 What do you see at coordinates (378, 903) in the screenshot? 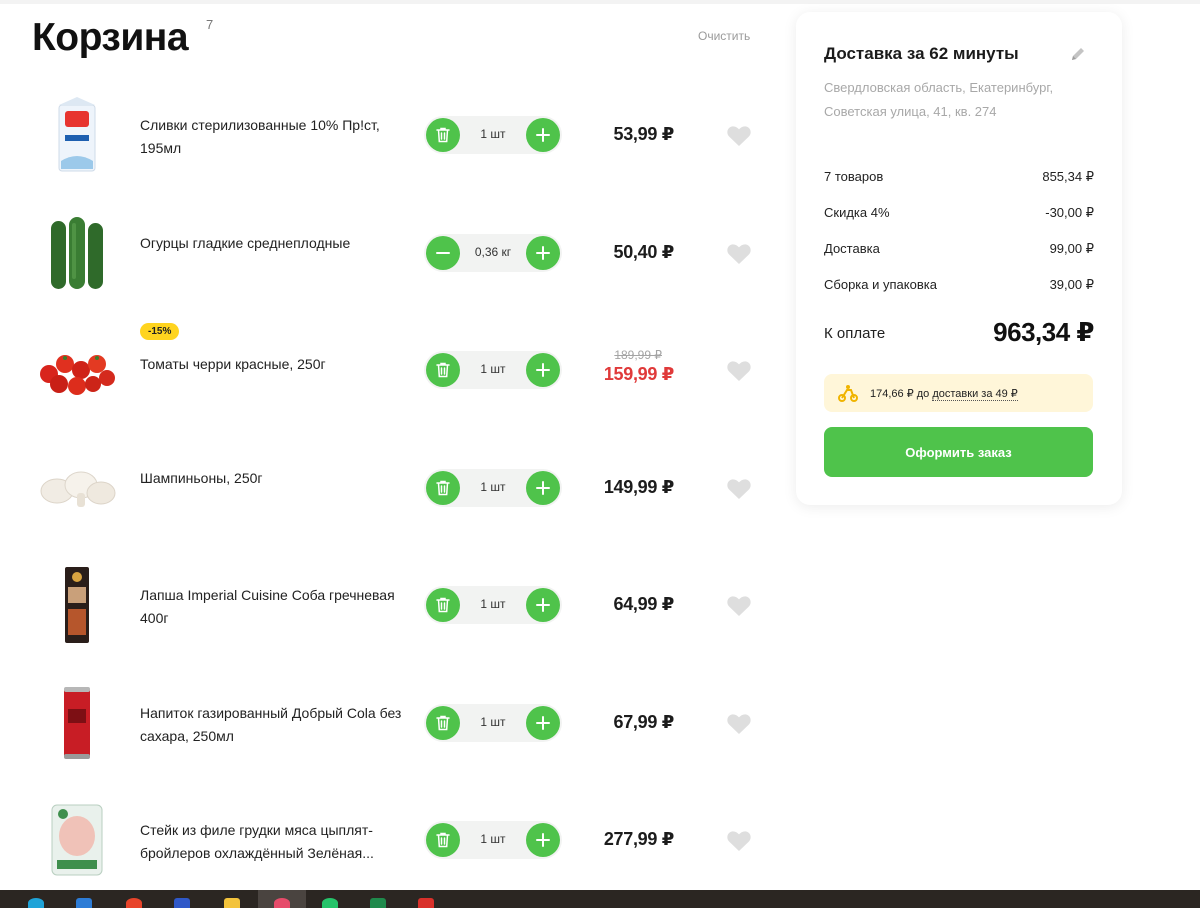
I see `excel-icon` at bounding box center [378, 903].